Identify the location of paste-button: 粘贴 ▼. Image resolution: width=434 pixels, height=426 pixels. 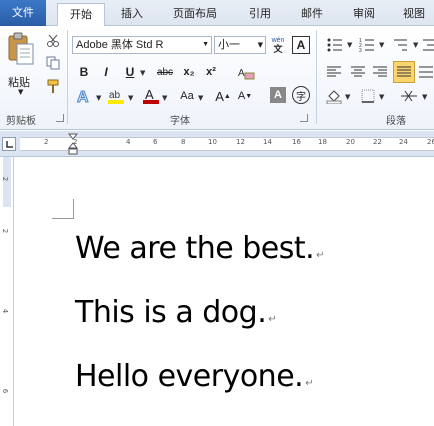
(20, 63).